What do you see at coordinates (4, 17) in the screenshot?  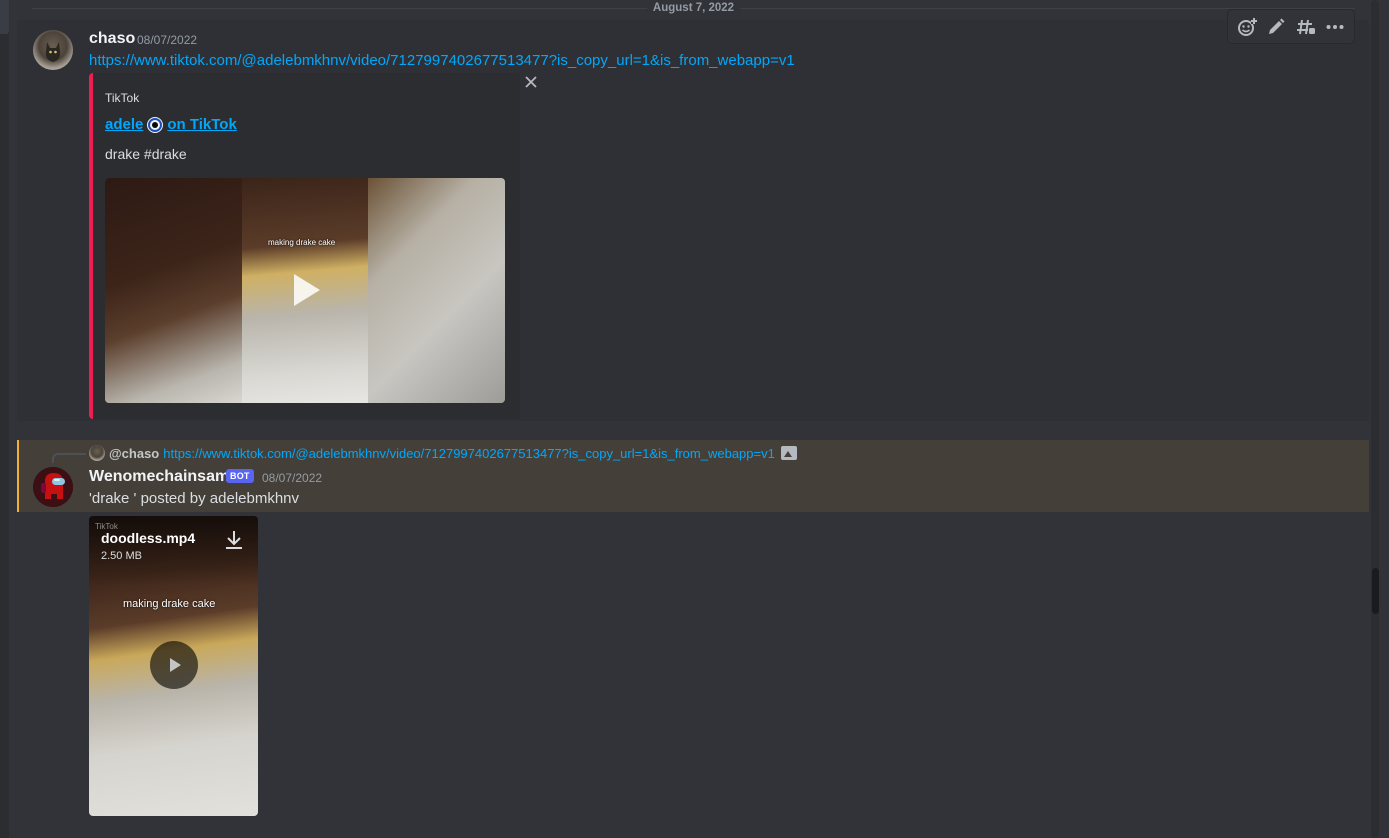 I see `left-rail-scroll-thumb` at bounding box center [4, 17].